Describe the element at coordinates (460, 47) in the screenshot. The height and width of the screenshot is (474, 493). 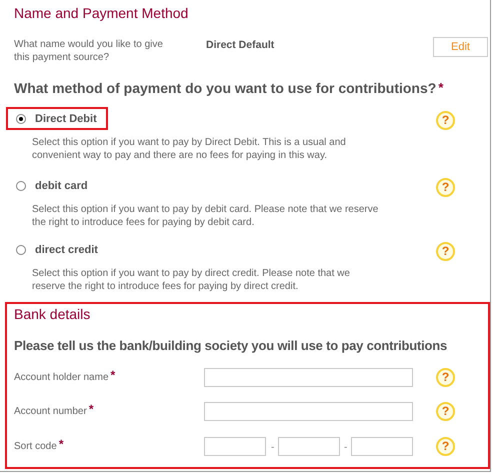
I see `edit-button: Edit` at that location.